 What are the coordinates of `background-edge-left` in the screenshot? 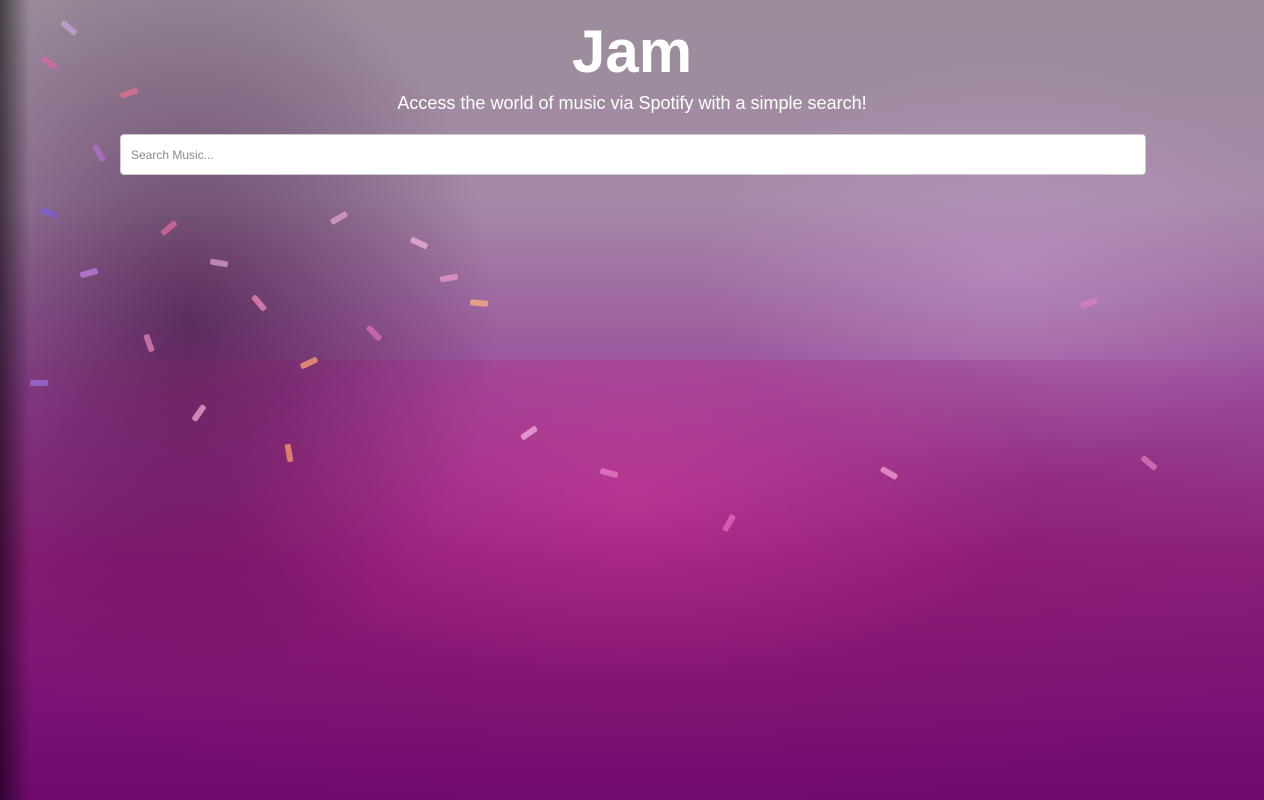 It's located at (15, 400).